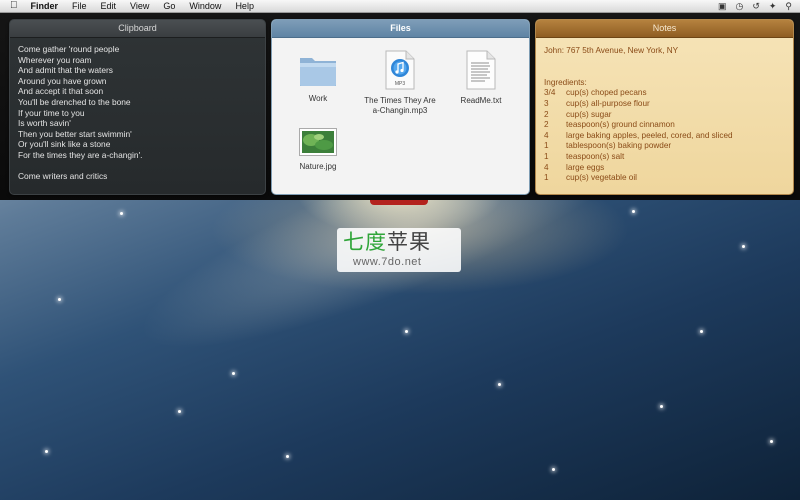 This screenshot has height=500, width=800. I want to click on ingredient-item: cup(s) choped pecans, so click(606, 93).